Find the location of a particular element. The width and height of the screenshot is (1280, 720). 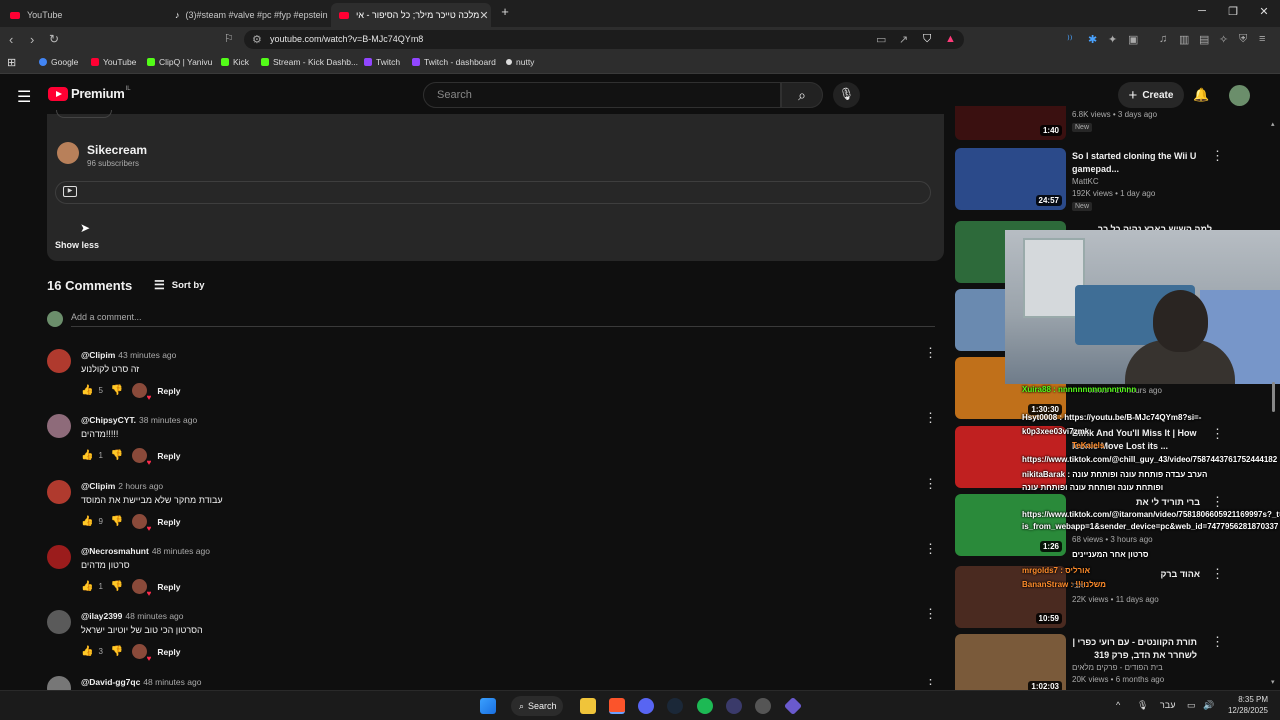

bookmark-google: Google is located at coordinates (58, 62).